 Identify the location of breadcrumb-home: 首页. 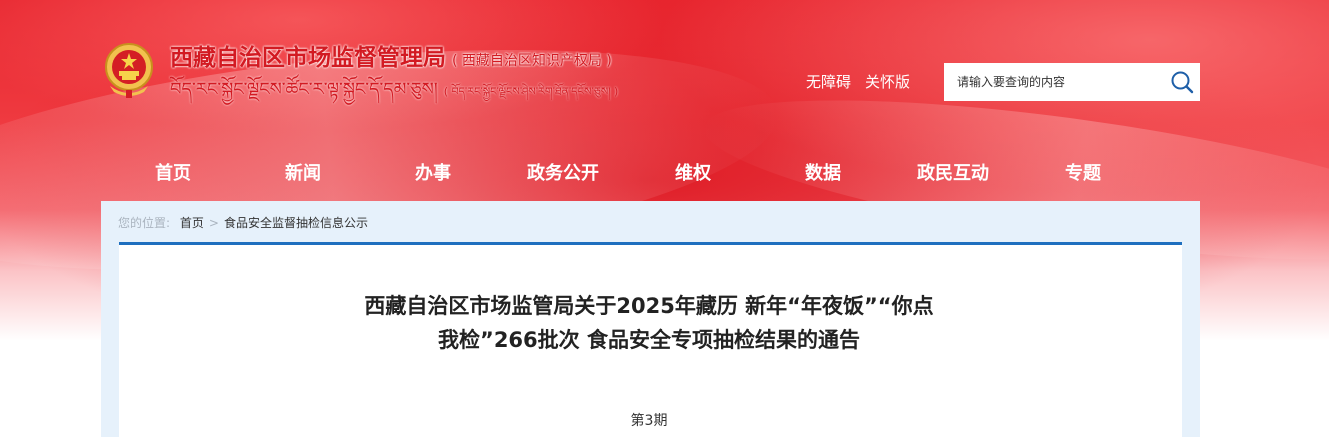
(192, 223).